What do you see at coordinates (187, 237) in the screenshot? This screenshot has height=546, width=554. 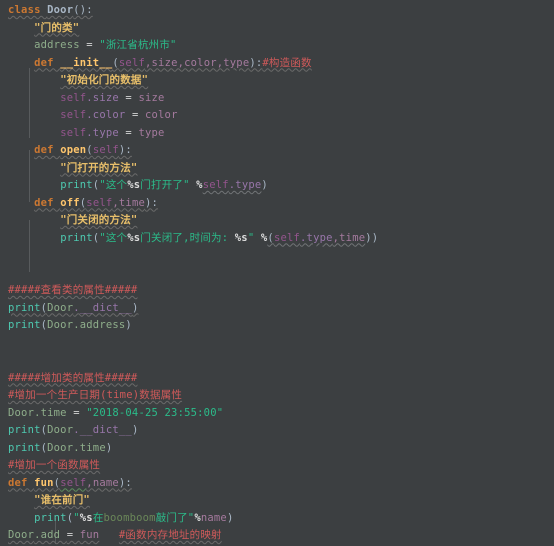 I see `code-token: 门关闭了,时间为:` at bounding box center [187, 237].